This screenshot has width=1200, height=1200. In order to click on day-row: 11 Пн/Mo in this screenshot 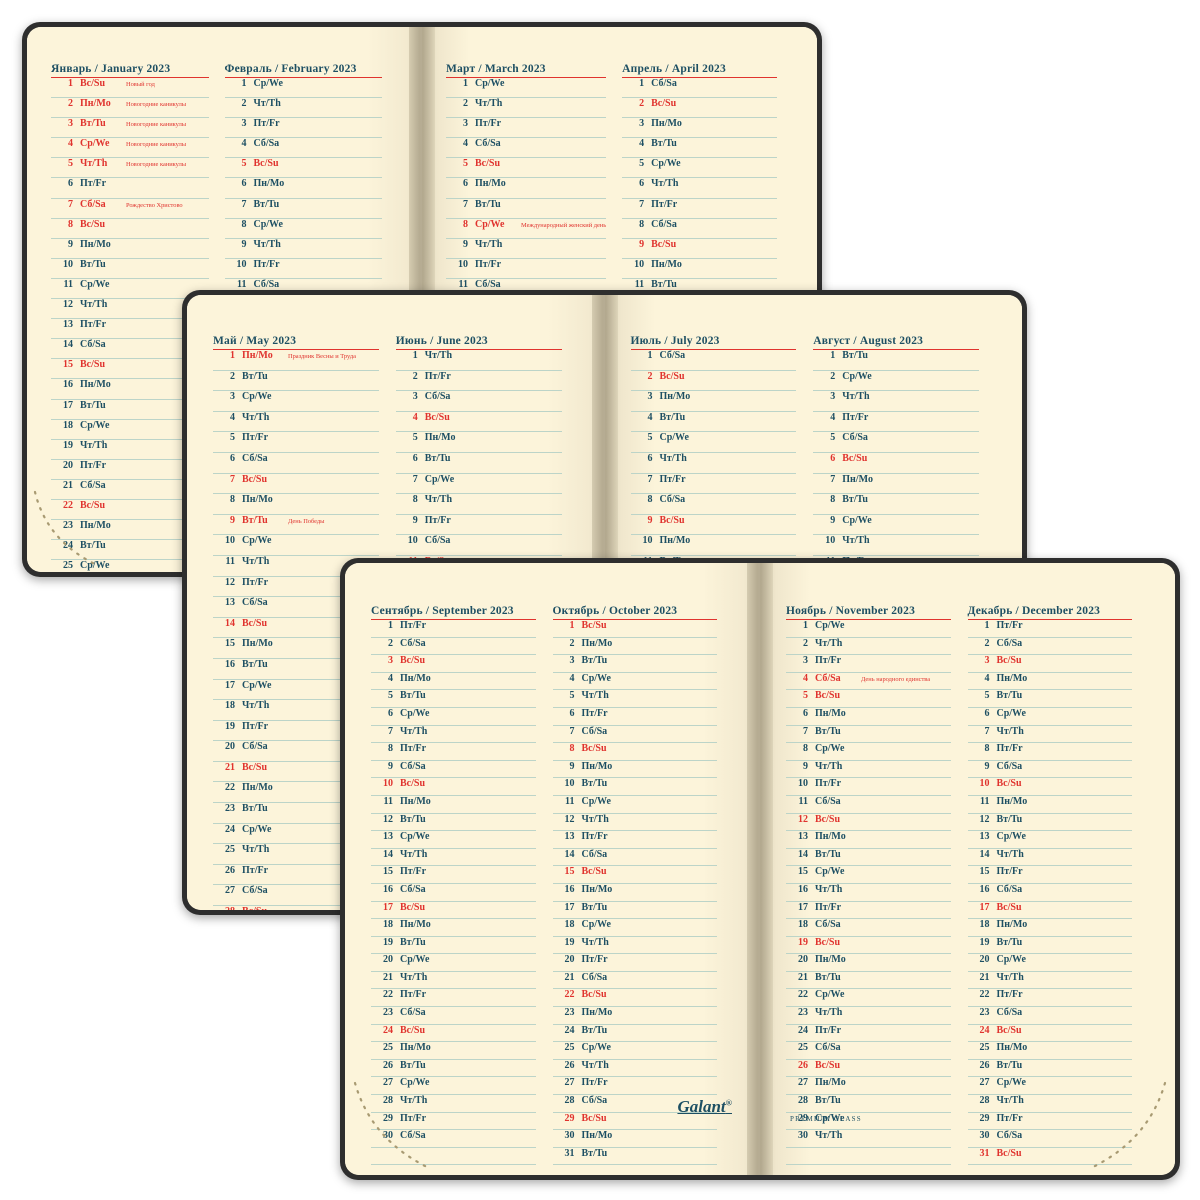, I will do `click(453, 805)`.